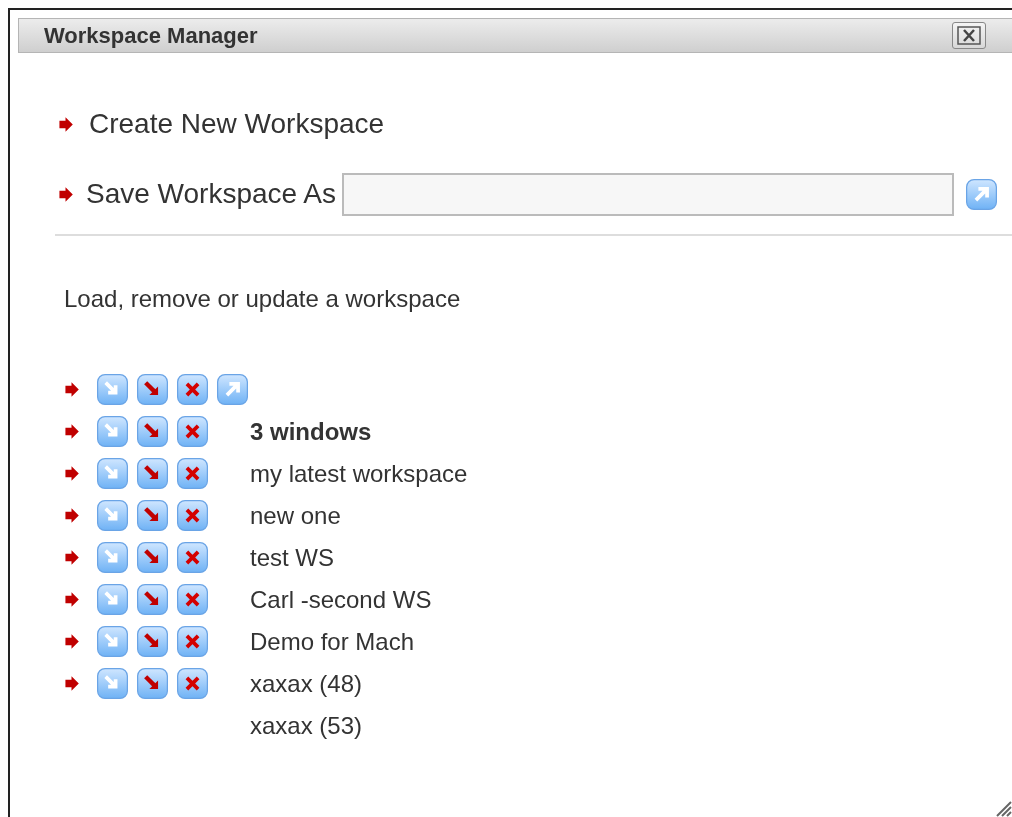 This screenshot has height=817, width=1012. Describe the element at coordinates (211, 194) in the screenshot. I see `save-workspace-label: Save Workspace As` at that location.